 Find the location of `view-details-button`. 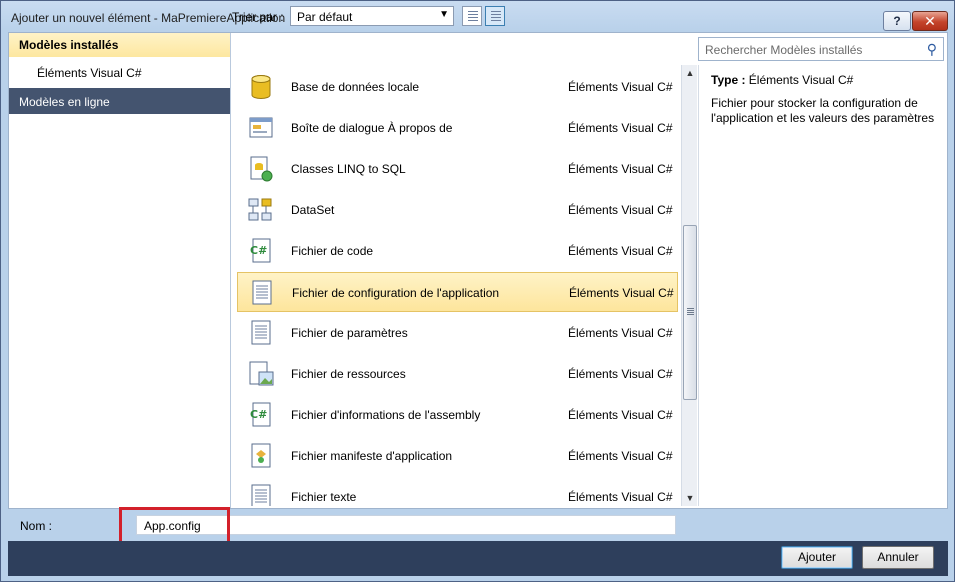

view-details-button is located at coordinates (495, 16).